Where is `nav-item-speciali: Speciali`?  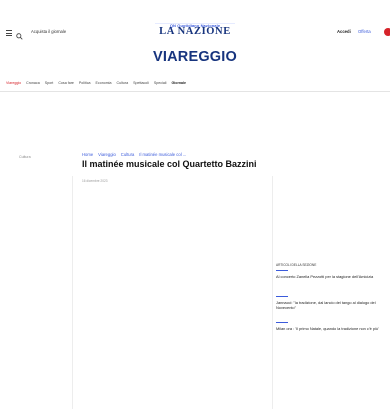
nav-item-speciali: Speciali is located at coordinates (160, 83).